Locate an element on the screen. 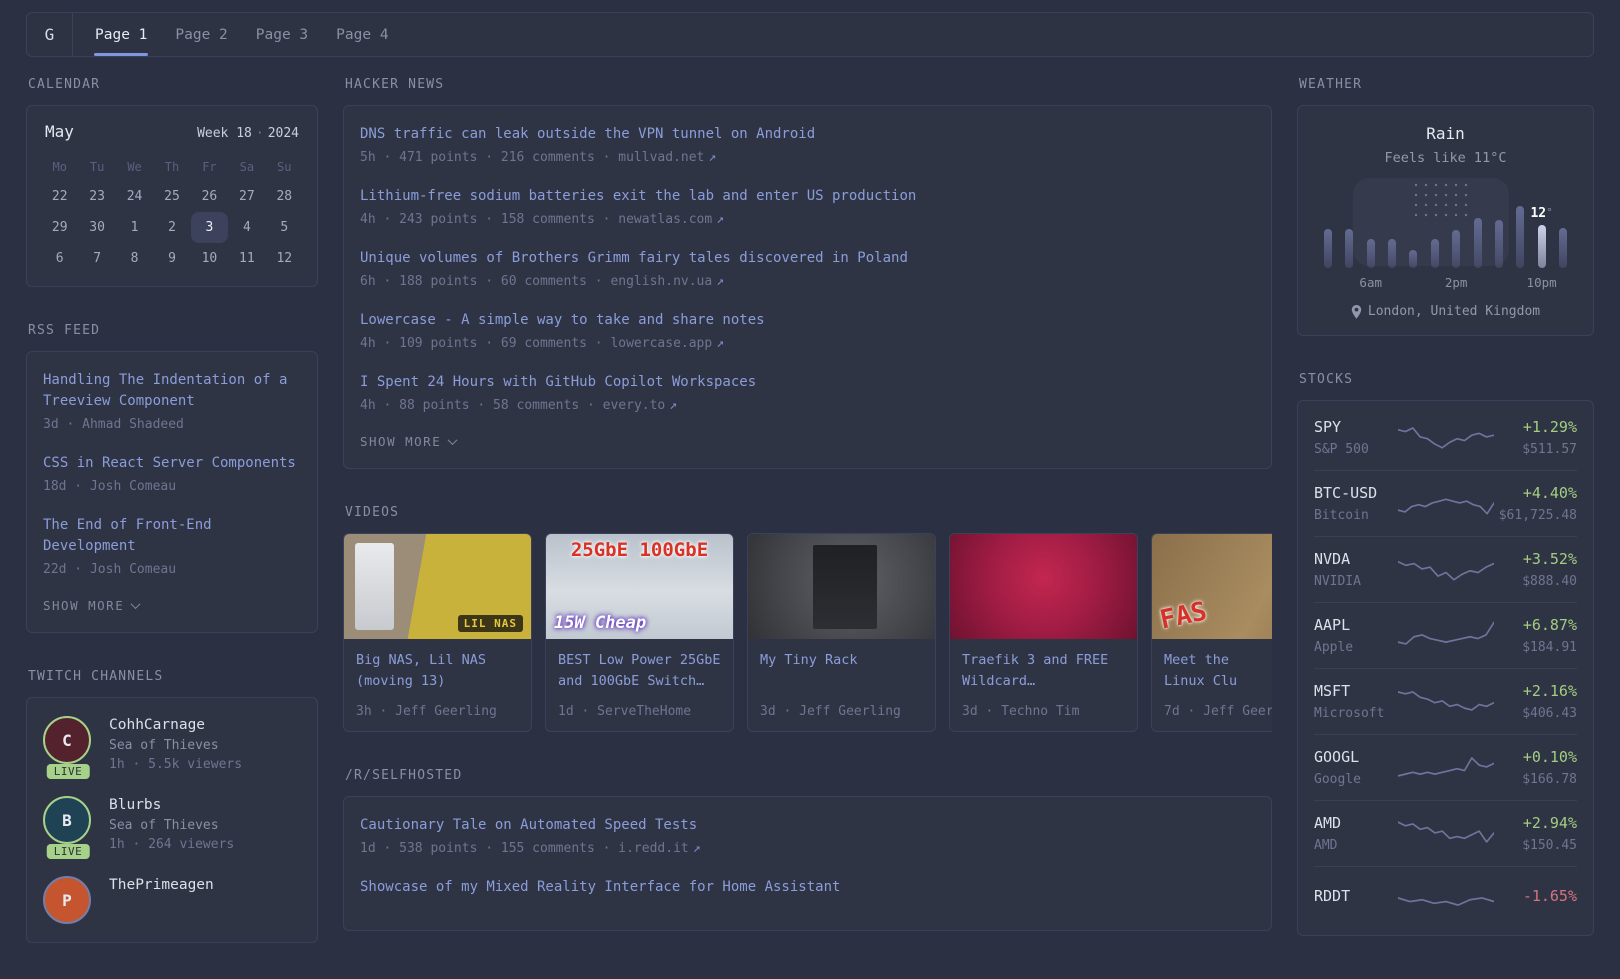 This screenshot has height=979, width=1620. hackernews-source-link: english.nv.ua is located at coordinates (661, 281).